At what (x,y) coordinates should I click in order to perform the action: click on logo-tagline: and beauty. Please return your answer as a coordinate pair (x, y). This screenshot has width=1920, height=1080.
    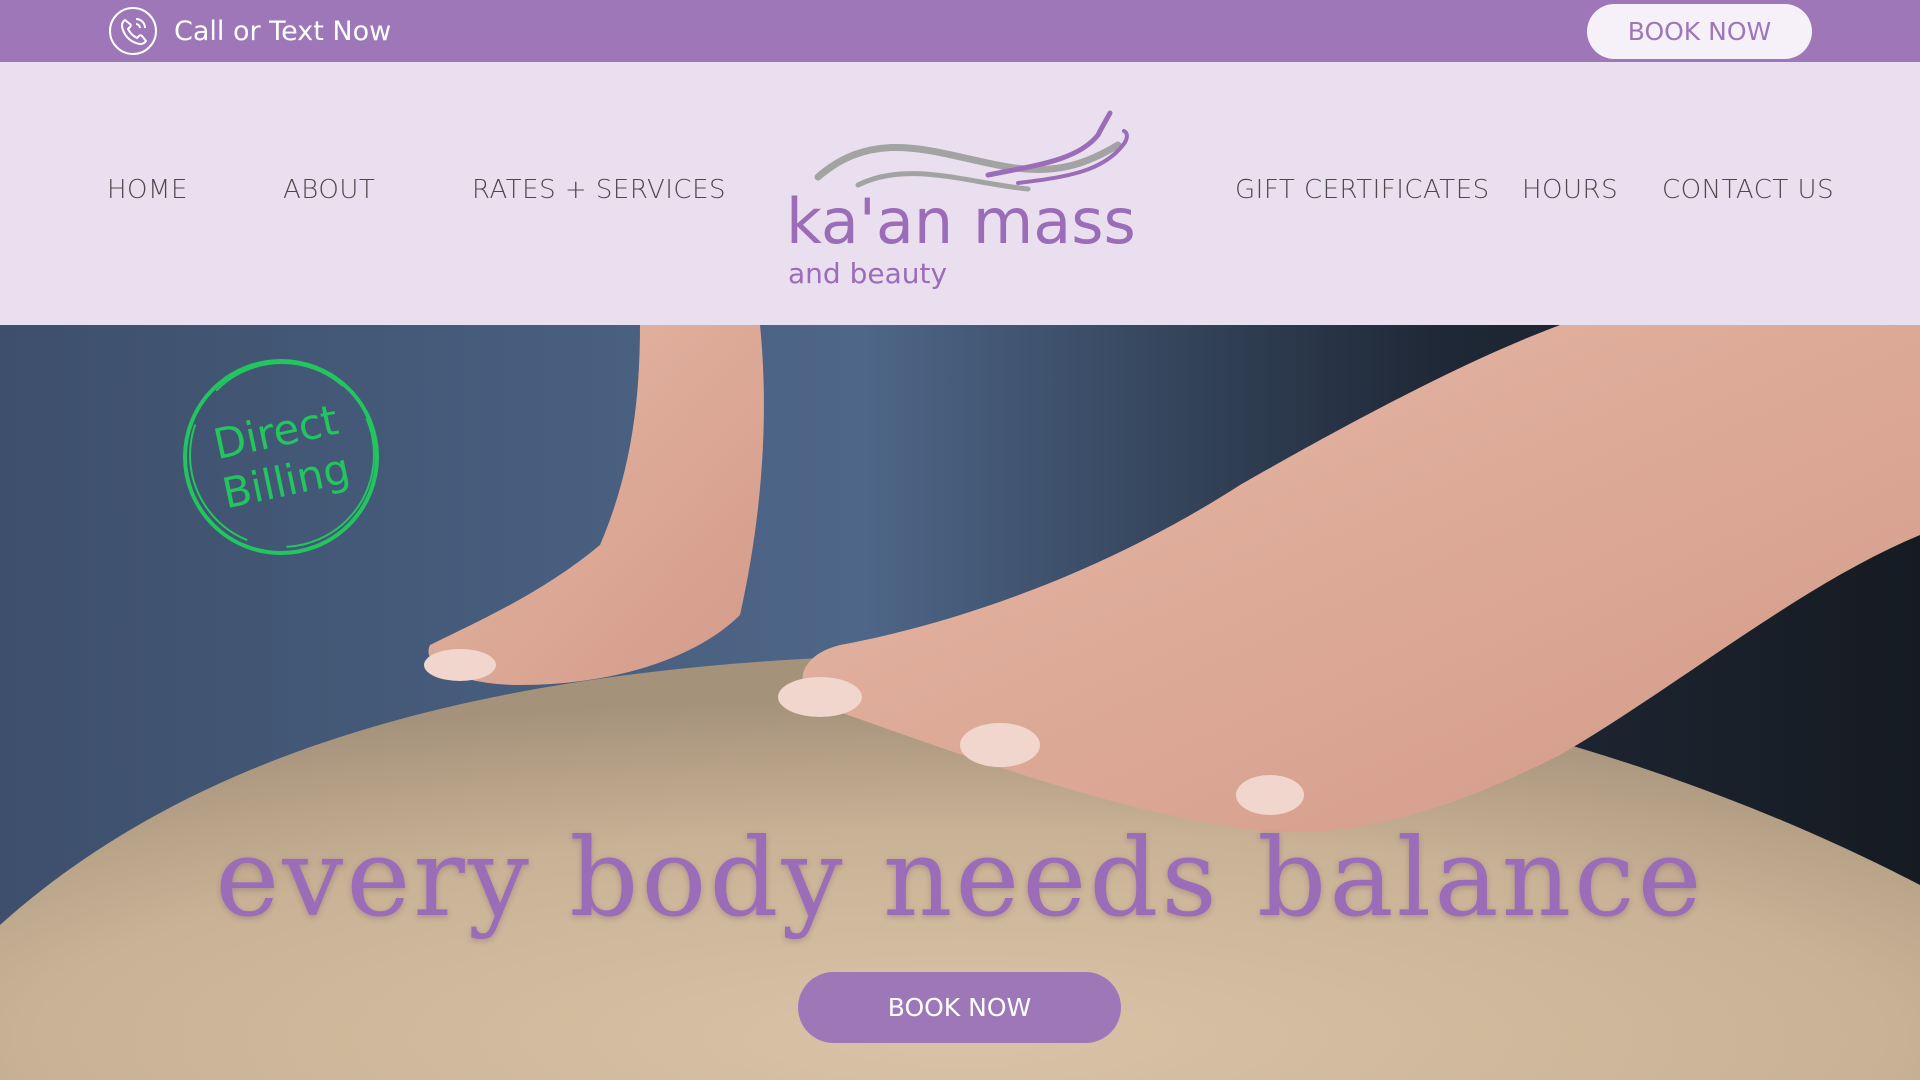
    Looking at the image, I should click on (867, 273).